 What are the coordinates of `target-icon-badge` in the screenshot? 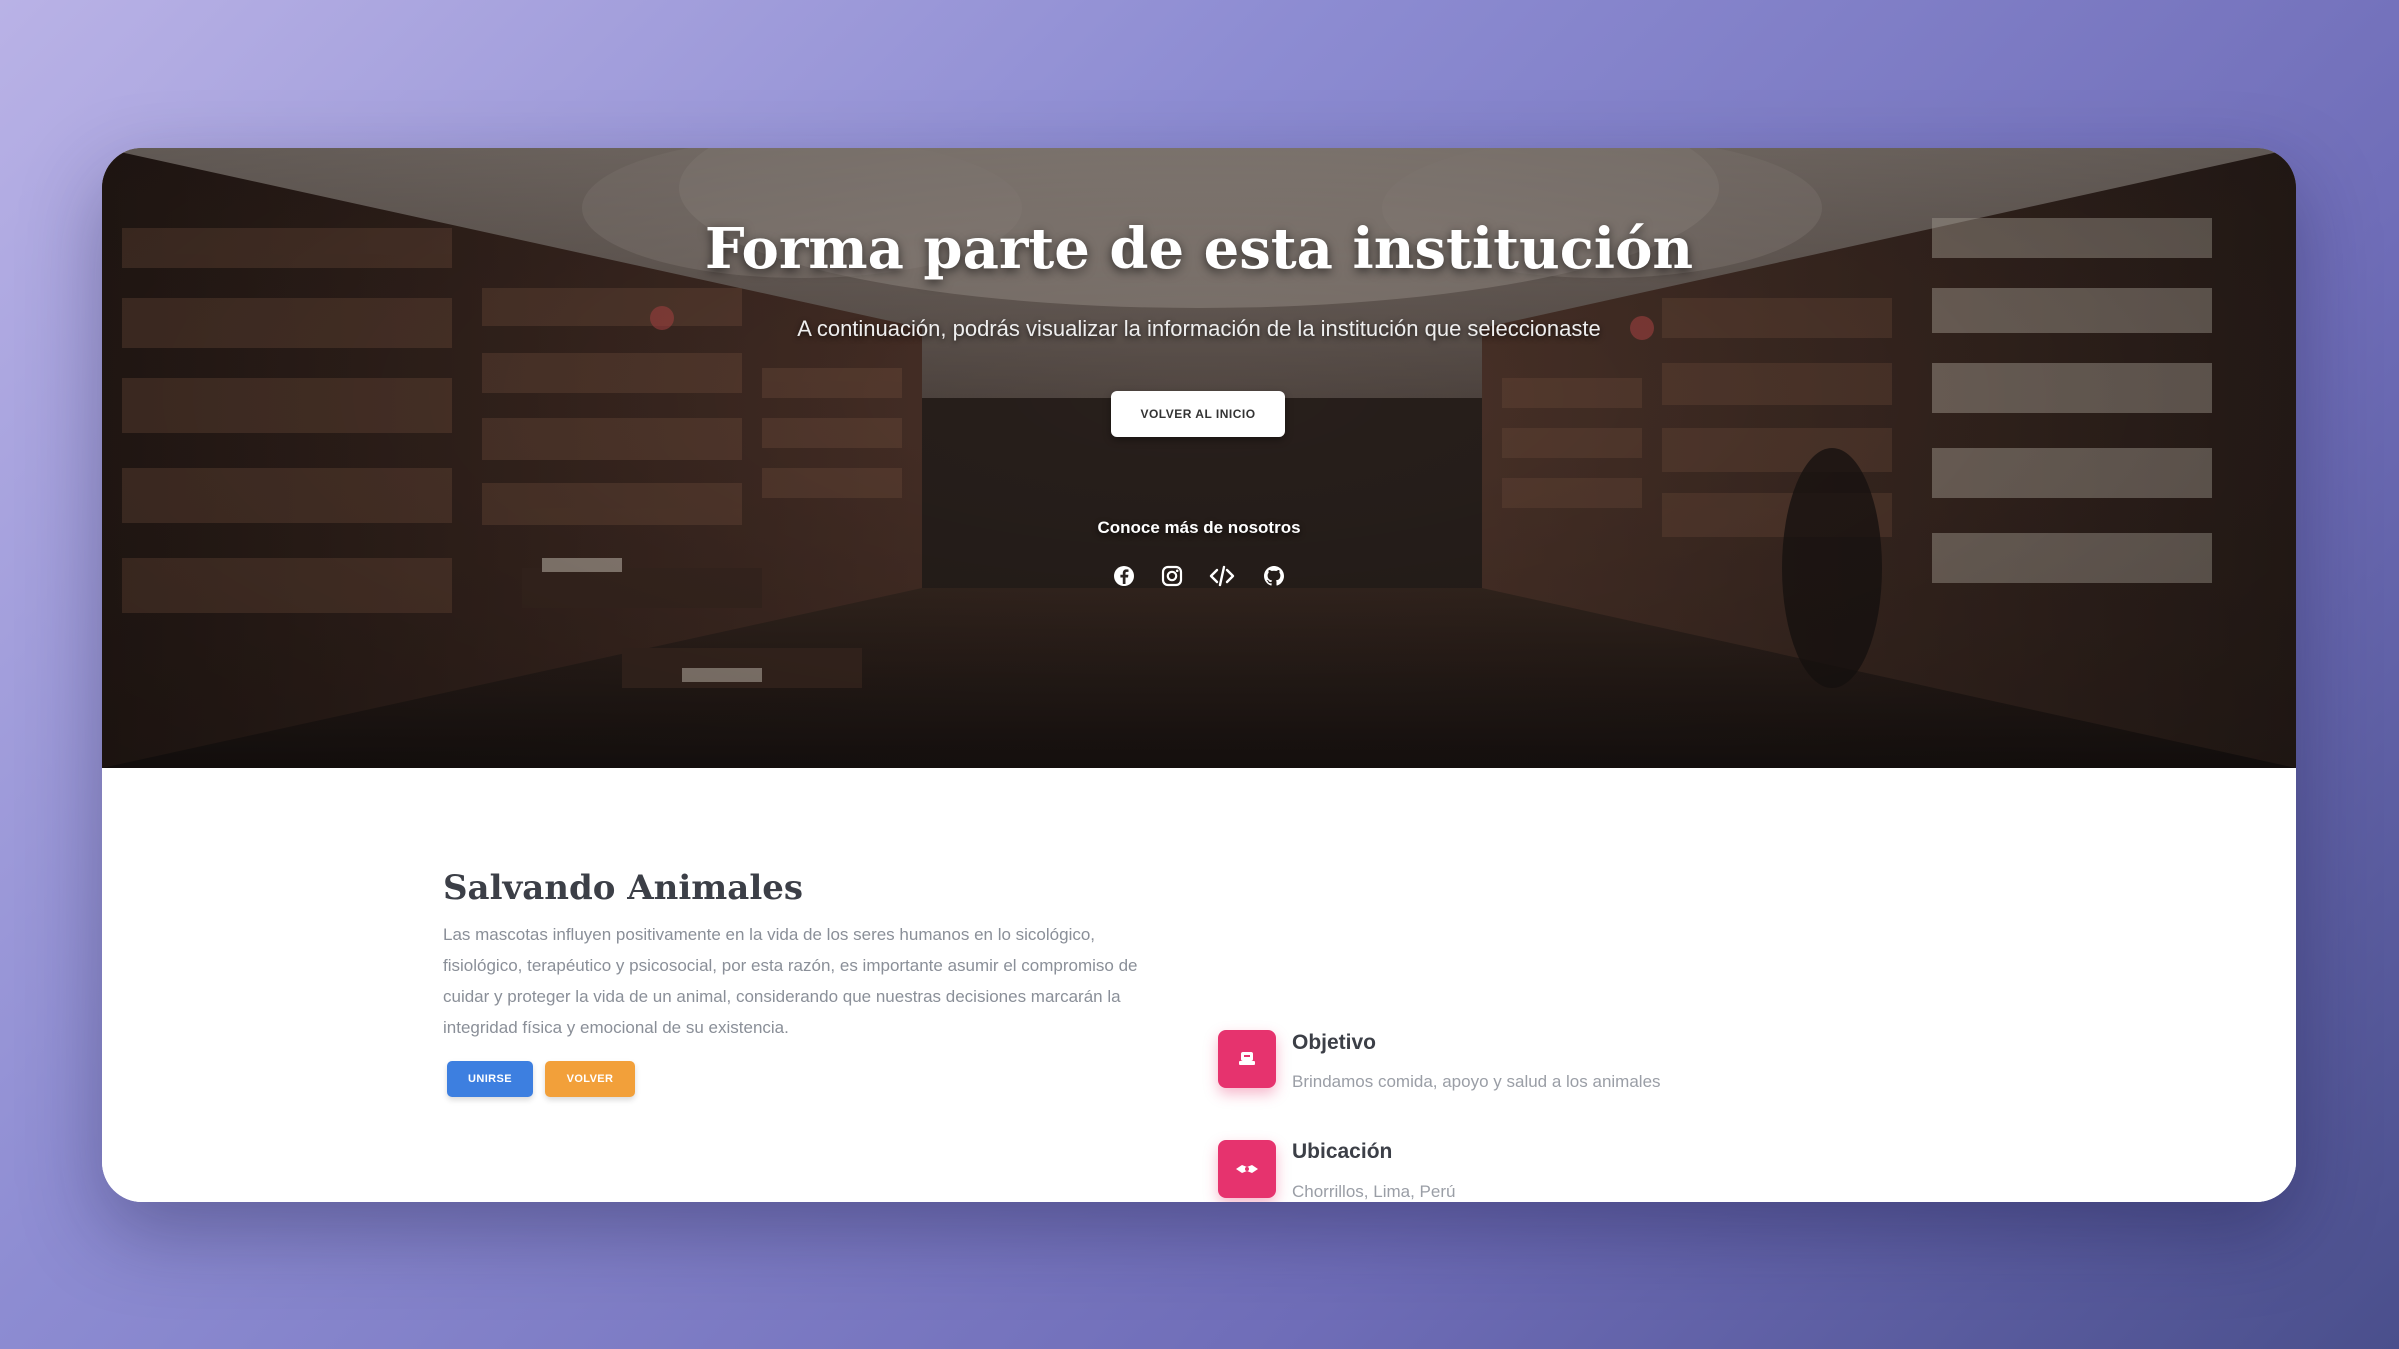 It's located at (1247, 1059).